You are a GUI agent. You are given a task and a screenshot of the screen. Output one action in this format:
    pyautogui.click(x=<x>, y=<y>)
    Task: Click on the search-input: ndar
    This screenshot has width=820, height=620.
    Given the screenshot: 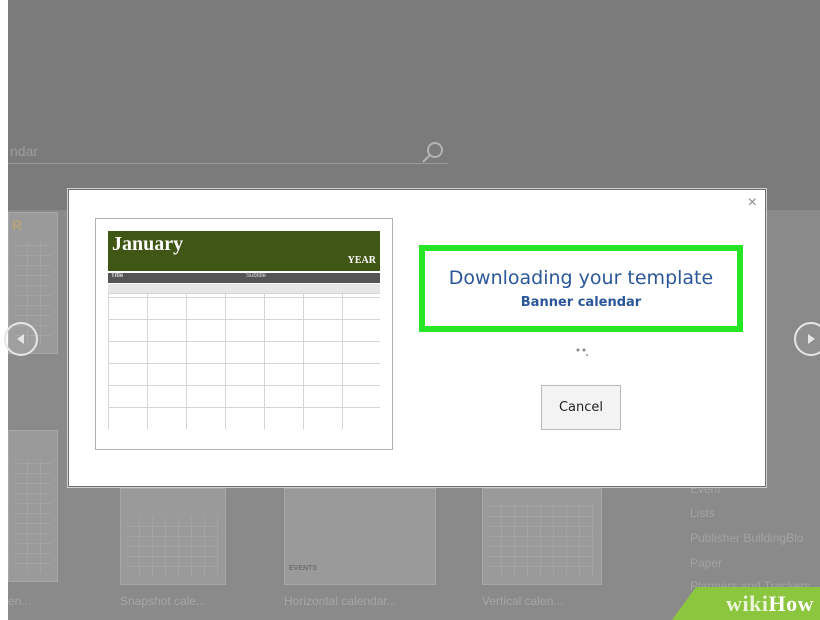 What is the action you would take?
    pyautogui.click(x=24, y=151)
    